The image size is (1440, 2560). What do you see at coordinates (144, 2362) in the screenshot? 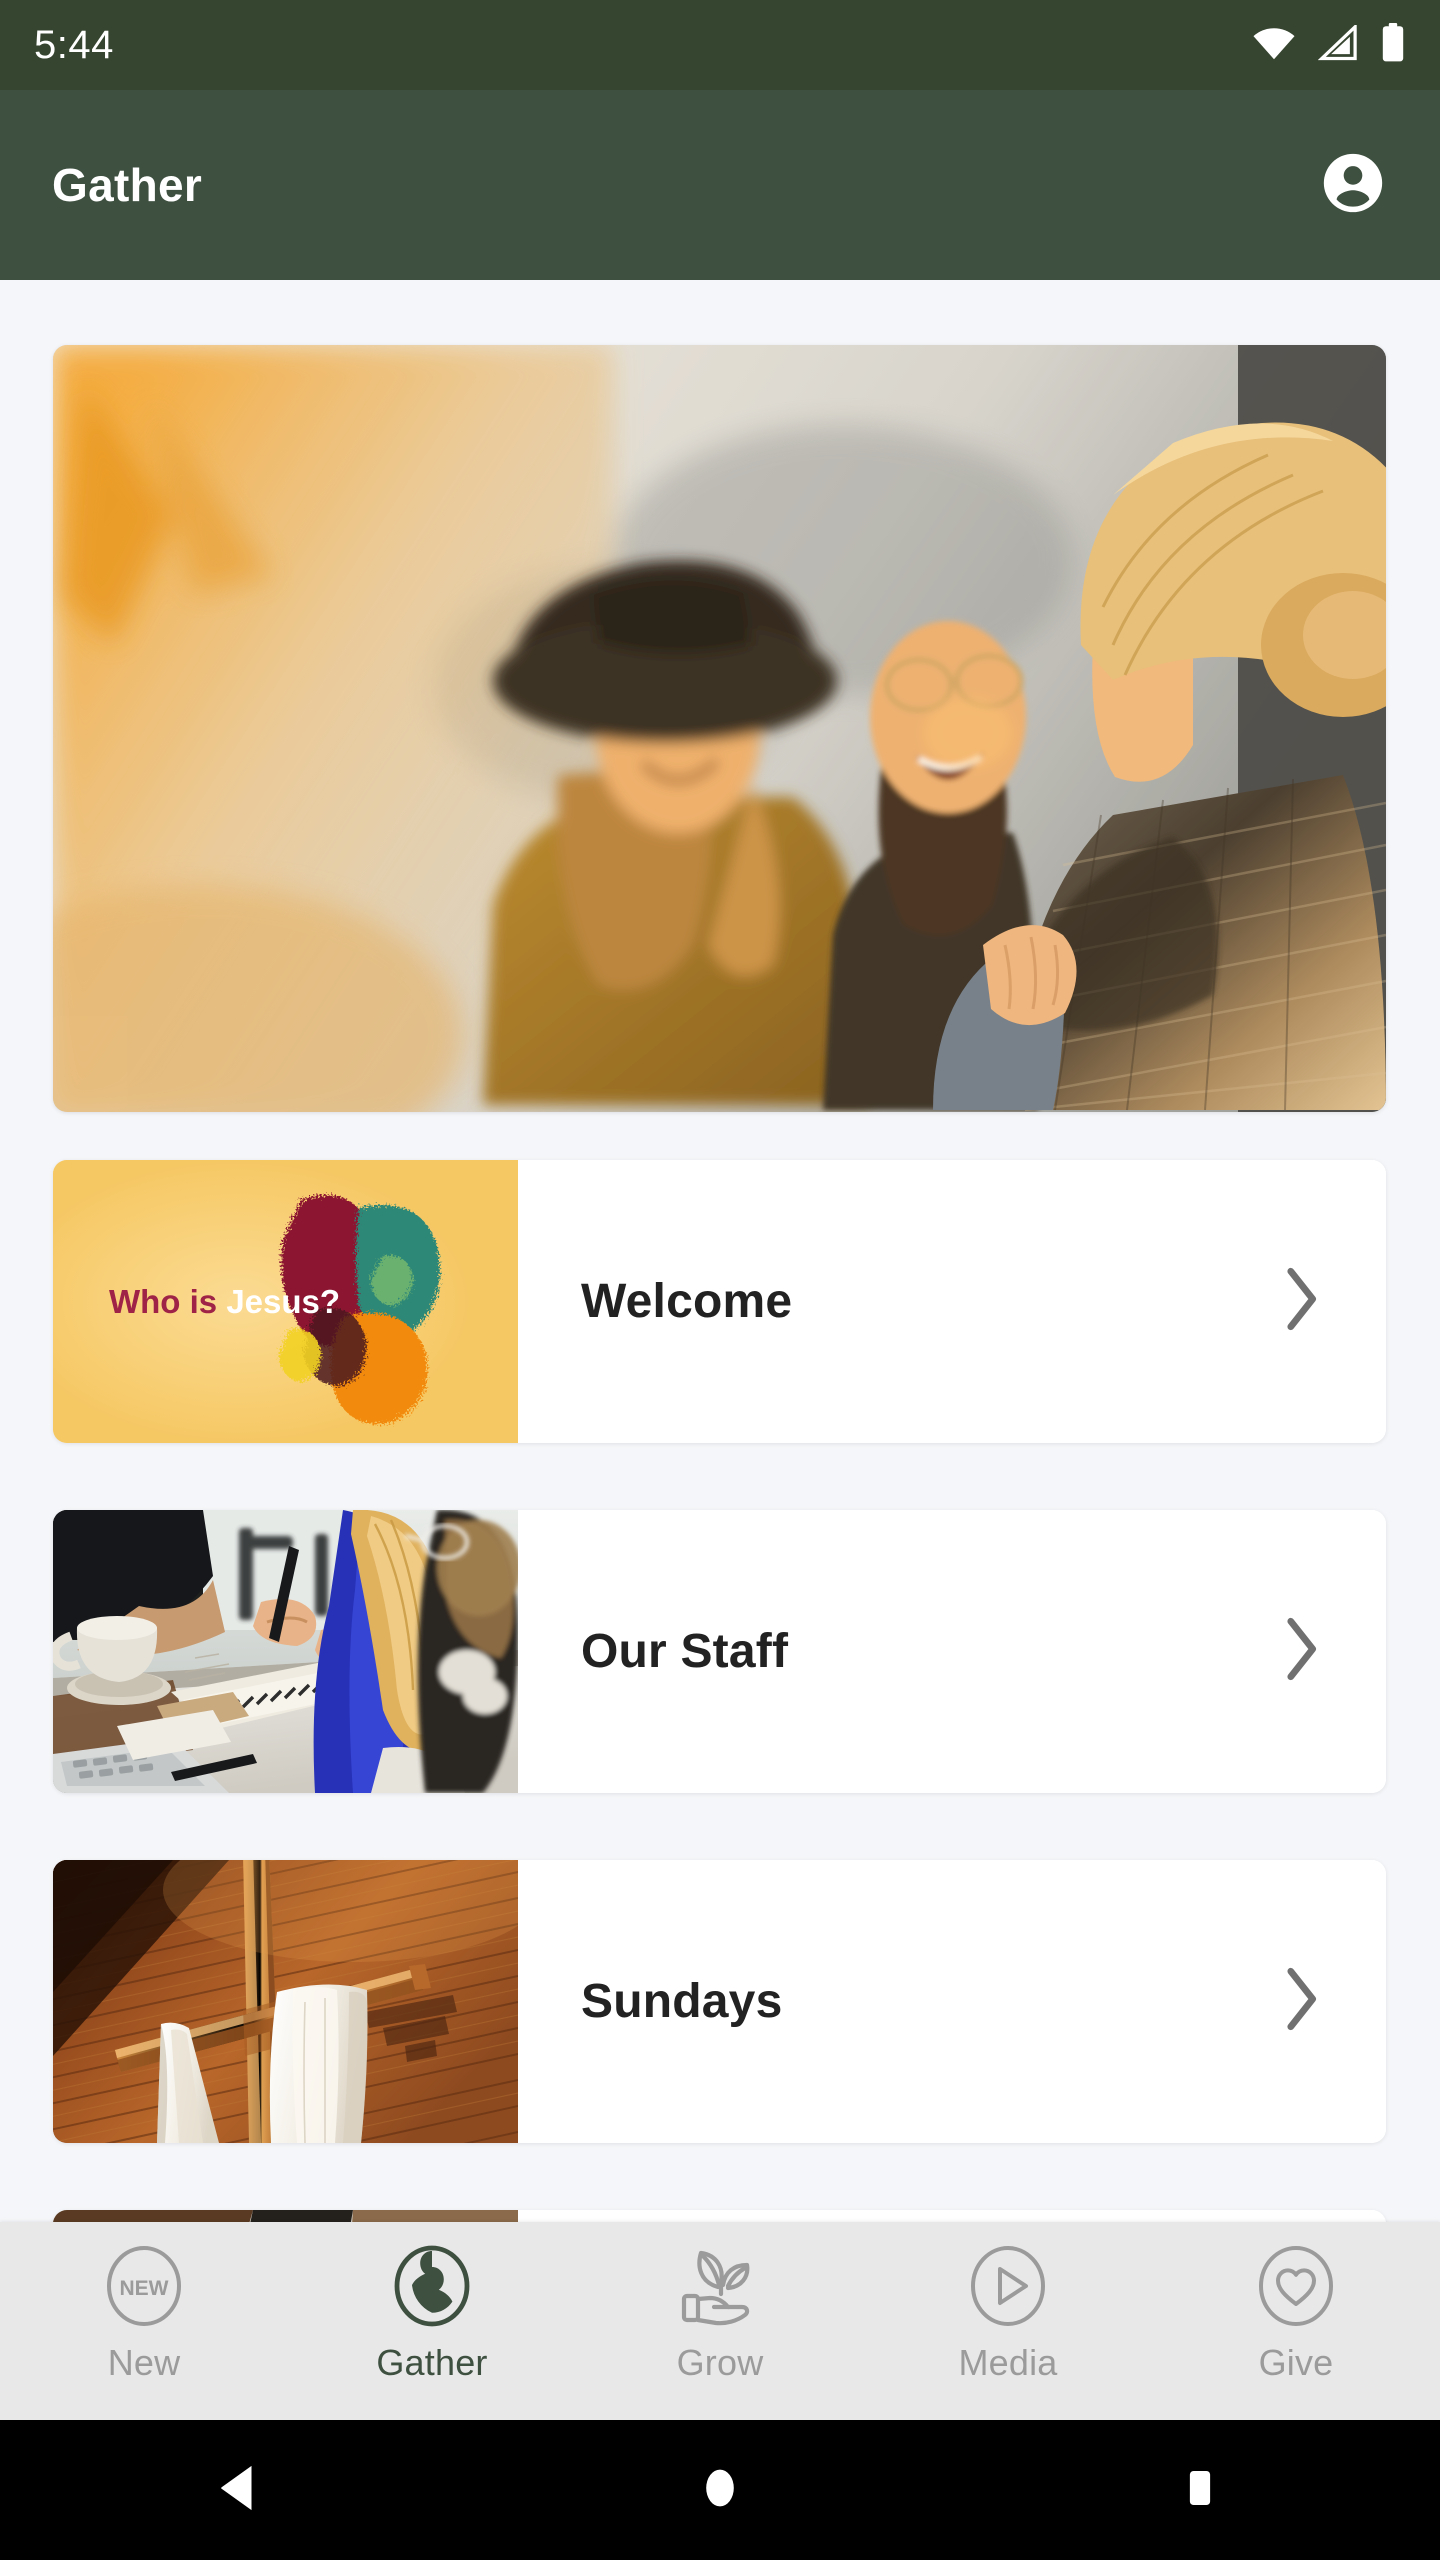
I see `nav-label-new: New` at bounding box center [144, 2362].